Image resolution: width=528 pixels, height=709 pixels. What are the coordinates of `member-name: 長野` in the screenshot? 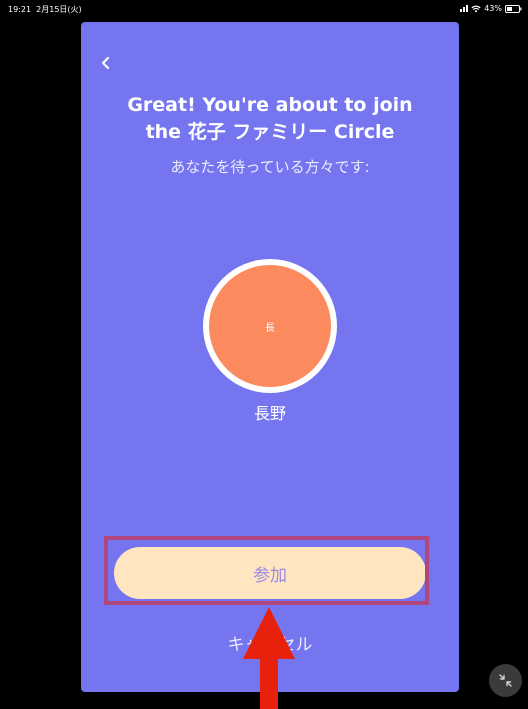 It's located at (269, 413).